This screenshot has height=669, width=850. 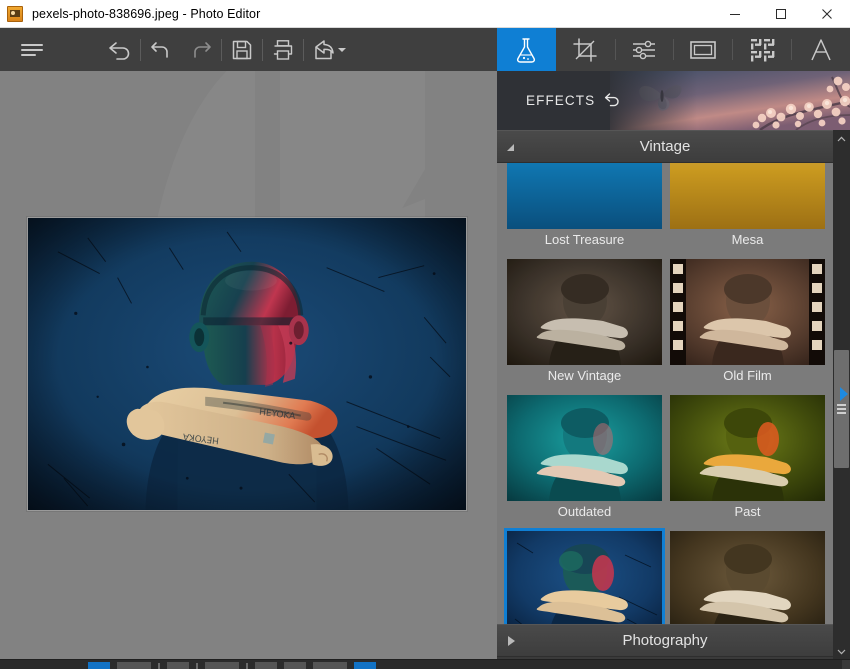 I want to click on effects-panel-header: EFFECTS, so click(x=673, y=100).